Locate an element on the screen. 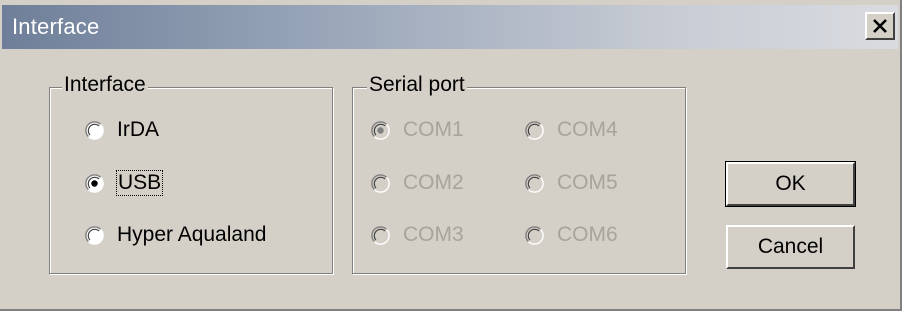  radio-com6: COM6 is located at coordinates (571, 235).